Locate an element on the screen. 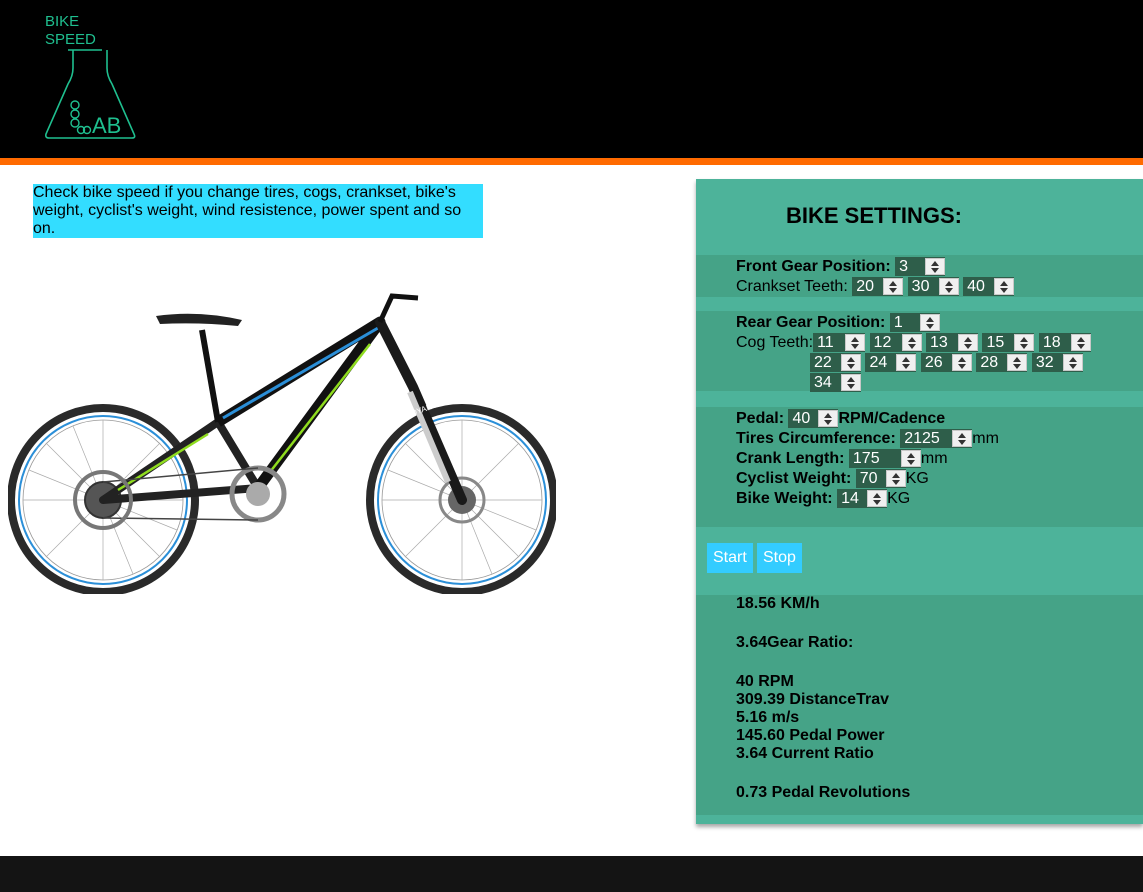 Image resolution: width=1143 pixels, height=892 pixels. header-accent-bar is located at coordinates (571, 161).